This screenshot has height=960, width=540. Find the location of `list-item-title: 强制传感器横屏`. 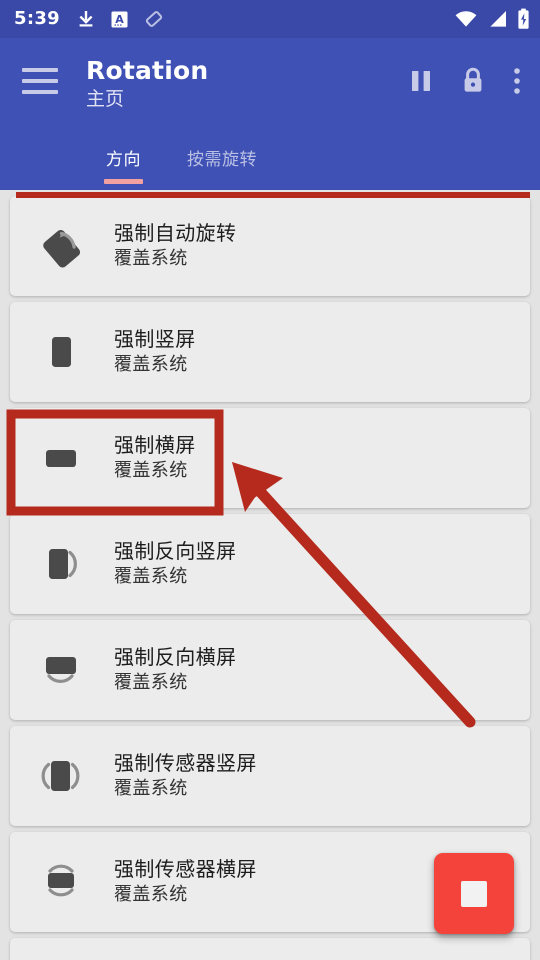

list-item-title: 强制传感器横屏 is located at coordinates (185, 868).